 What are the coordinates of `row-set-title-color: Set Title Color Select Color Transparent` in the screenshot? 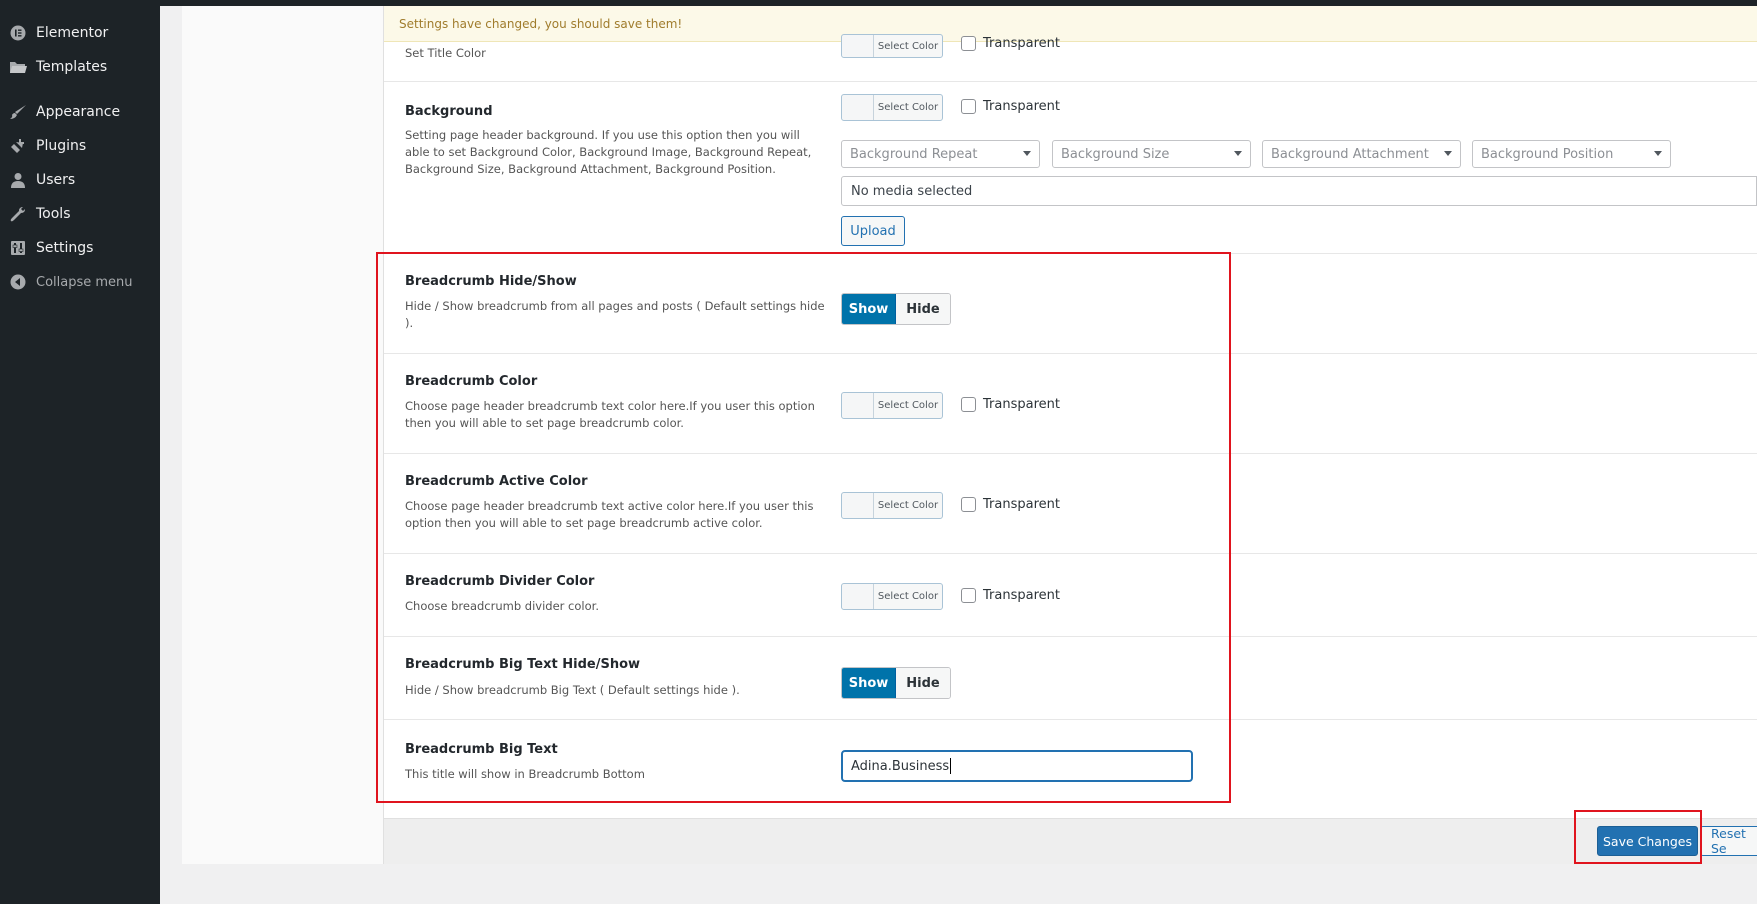 It's located at (1070, 58).